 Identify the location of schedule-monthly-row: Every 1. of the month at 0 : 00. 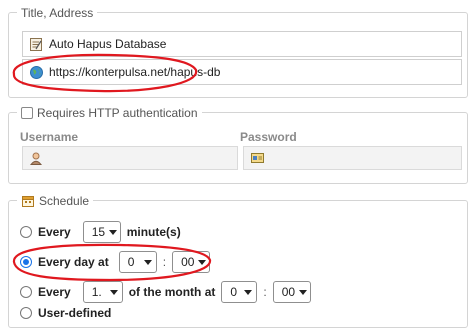
(165, 292).